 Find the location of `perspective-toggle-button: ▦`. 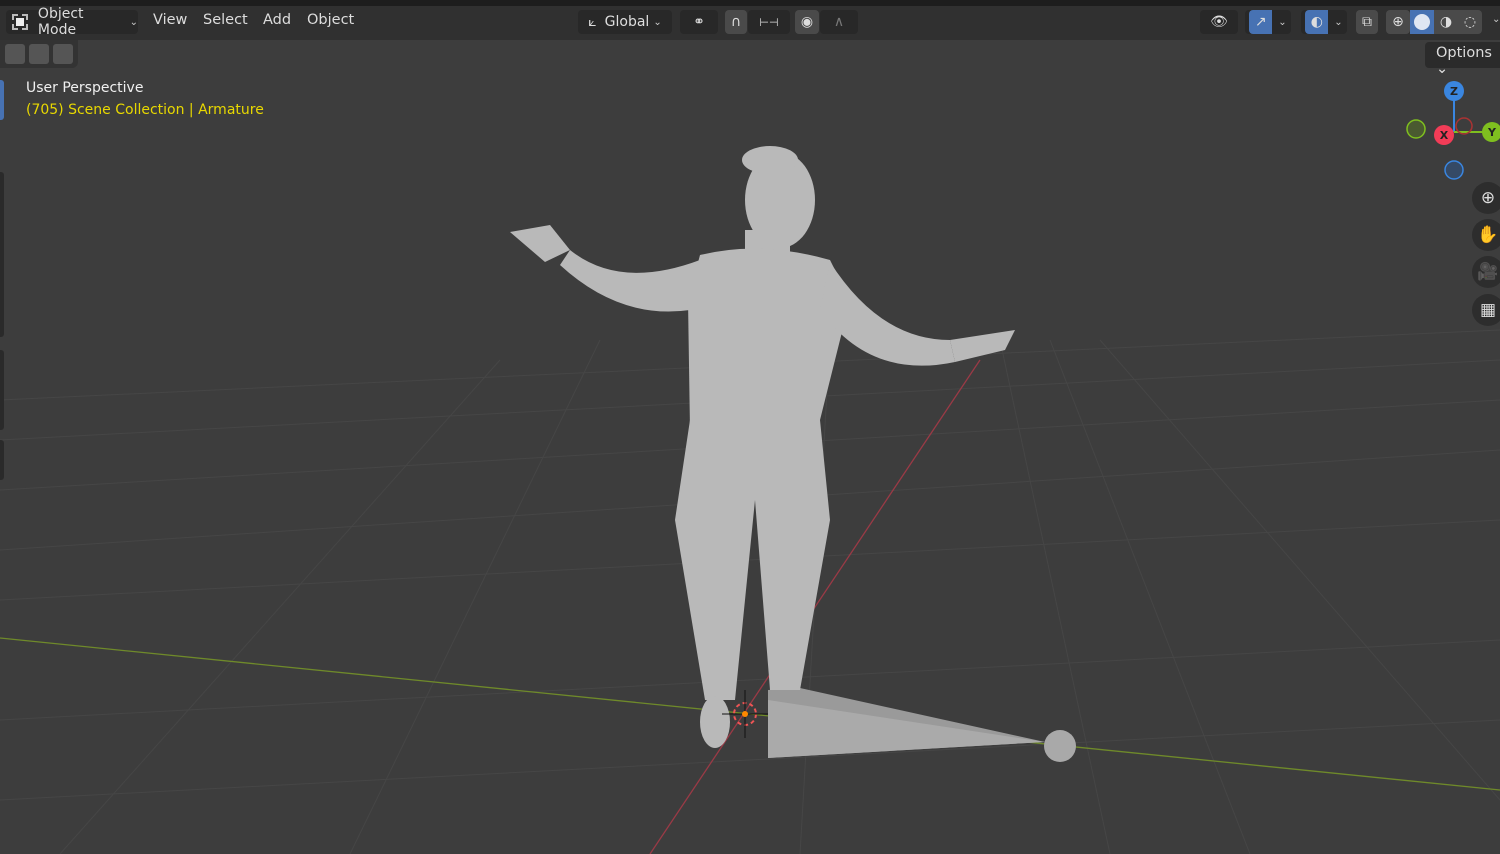

perspective-toggle-button: ▦ is located at coordinates (1486, 310).